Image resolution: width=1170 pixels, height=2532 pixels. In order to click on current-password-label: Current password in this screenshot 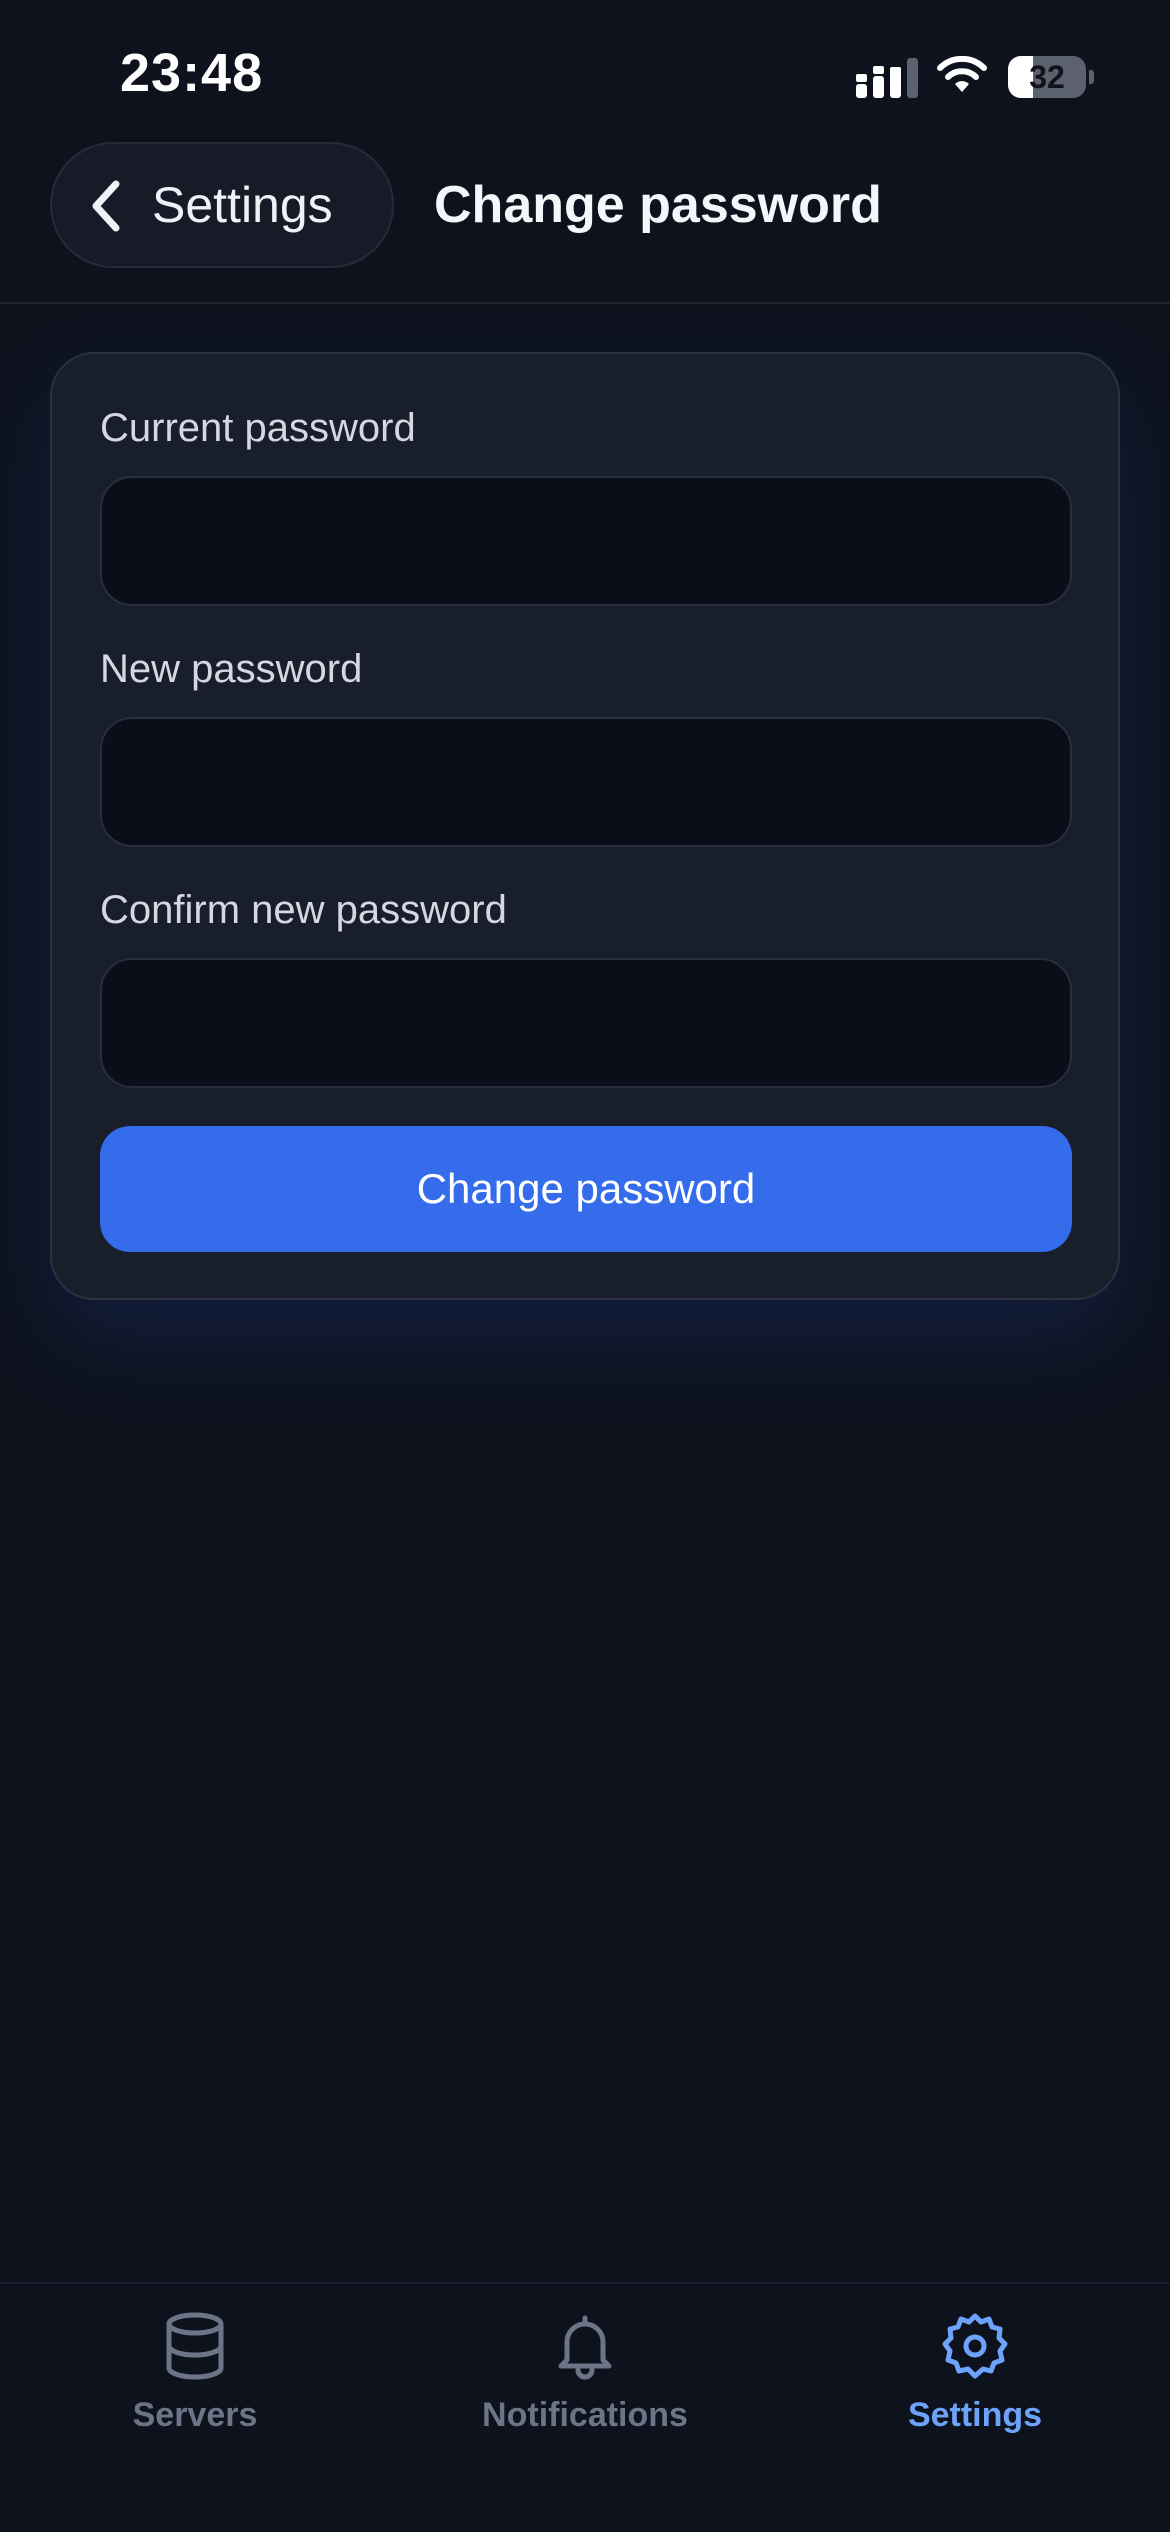, I will do `click(258, 428)`.